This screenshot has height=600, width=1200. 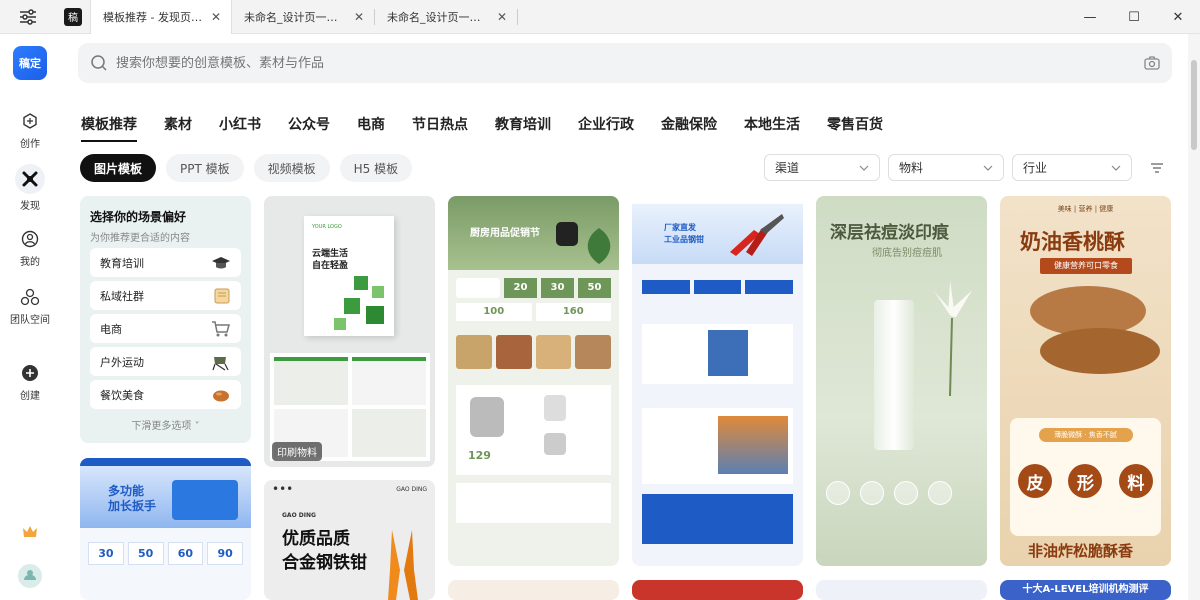 What do you see at coordinates (165, 361) in the screenshot?
I see `preference-item-outdoor: 户外运动` at bounding box center [165, 361].